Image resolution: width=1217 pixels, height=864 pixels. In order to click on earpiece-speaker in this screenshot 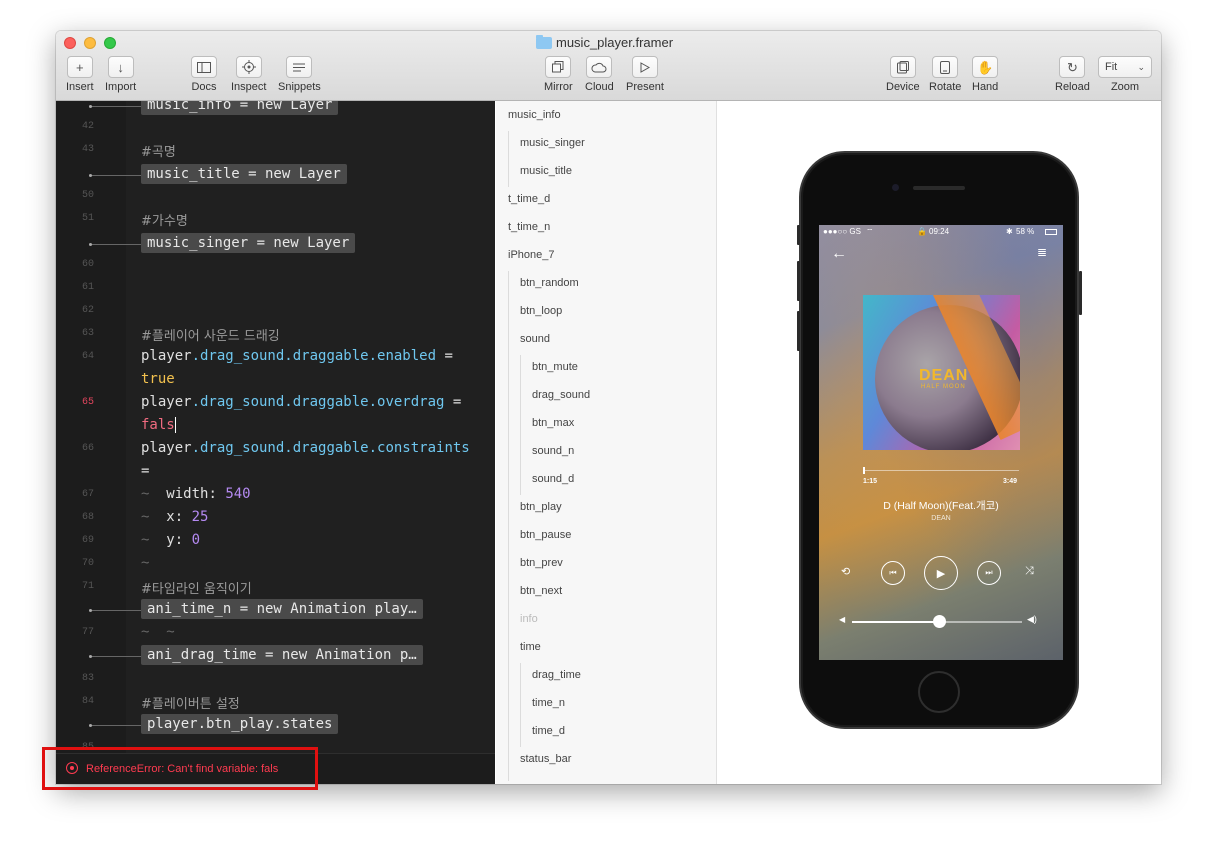, I will do `click(939, 188)`.